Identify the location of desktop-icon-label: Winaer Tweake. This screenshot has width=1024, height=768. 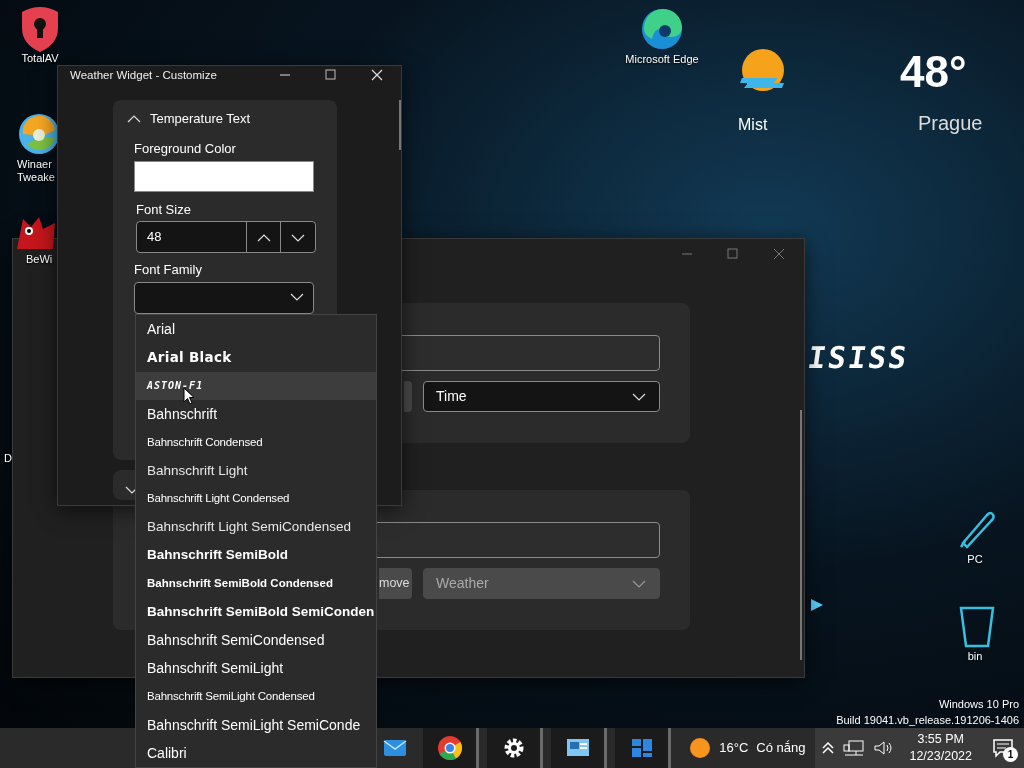
(36, 171).